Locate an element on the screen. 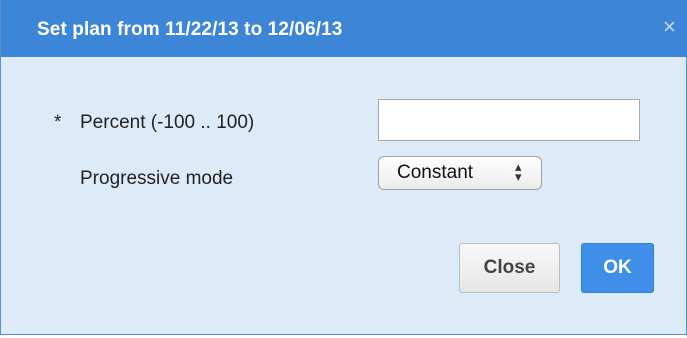  close-button: Close is located at coordinates (509, 268).